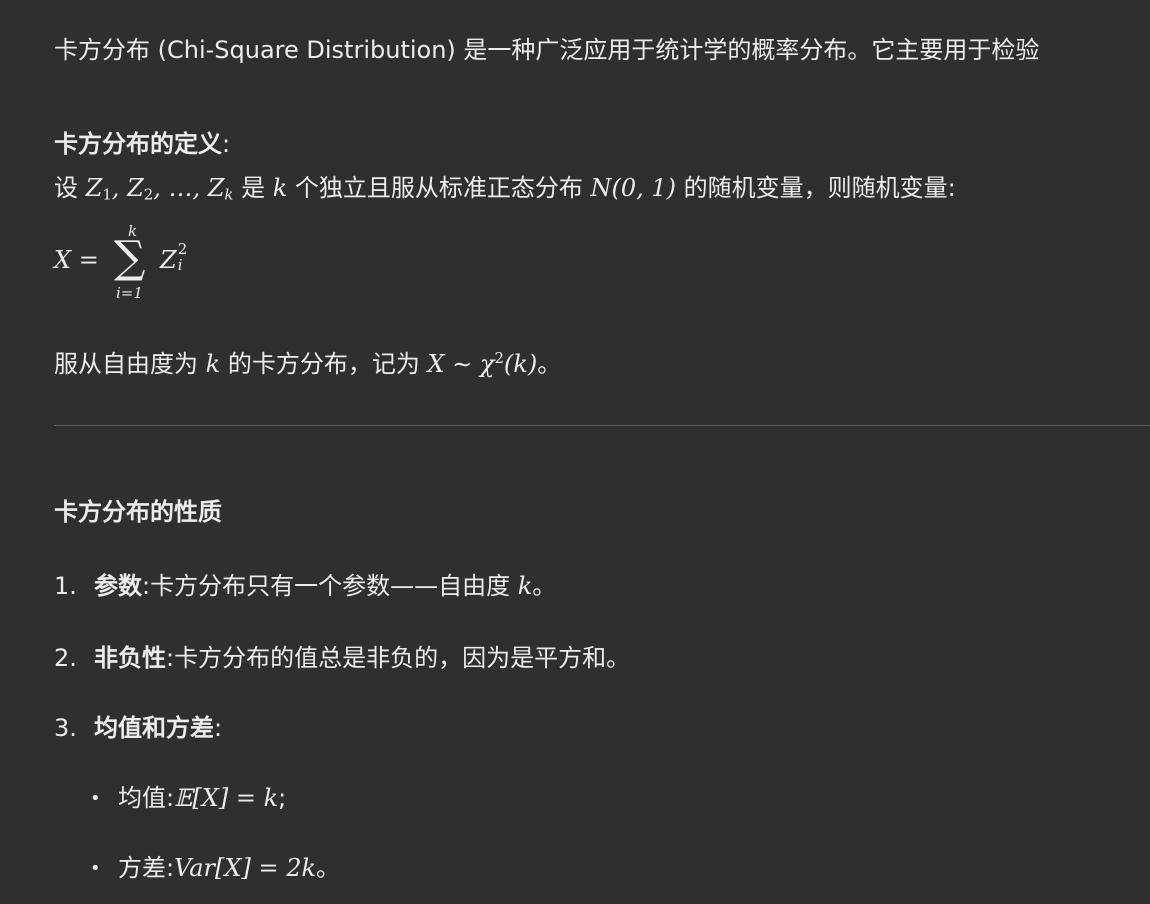 The height and width of the screenshot is (904, 1150). What do you see at coordinates (146, 868) in the screenshot?
I see `bullet-variance-label: 方差:` at bounding box center [146, 868].